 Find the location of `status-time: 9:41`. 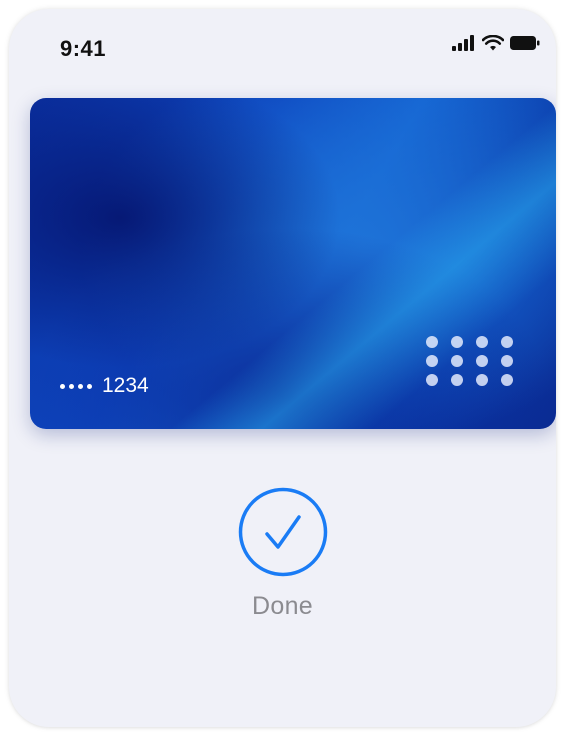

status-time: 9:41 is located at coordinates (83, 48).